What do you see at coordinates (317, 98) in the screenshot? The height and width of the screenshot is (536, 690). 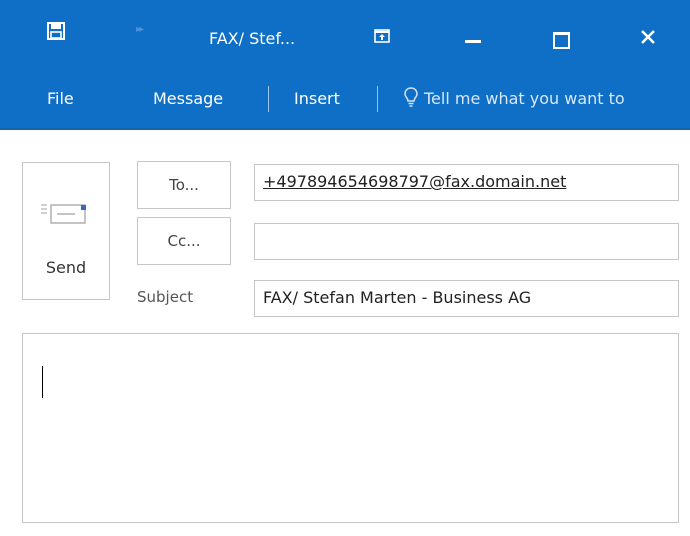 I see `tab-insert: Insert` at bounding box center [317, 98].